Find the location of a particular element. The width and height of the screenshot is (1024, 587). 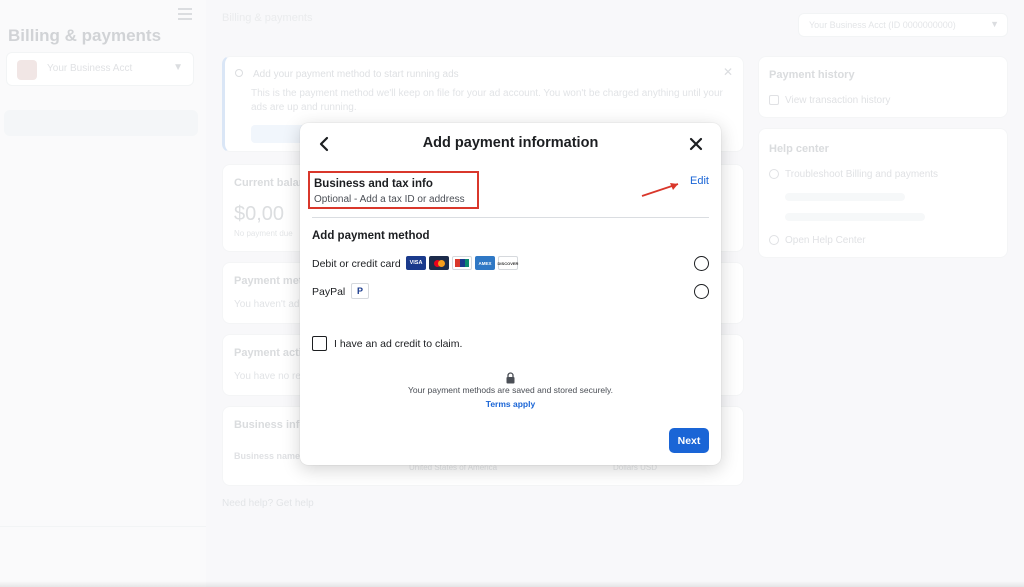

modal-title: Add payment information is located at coordinates (510, 143).